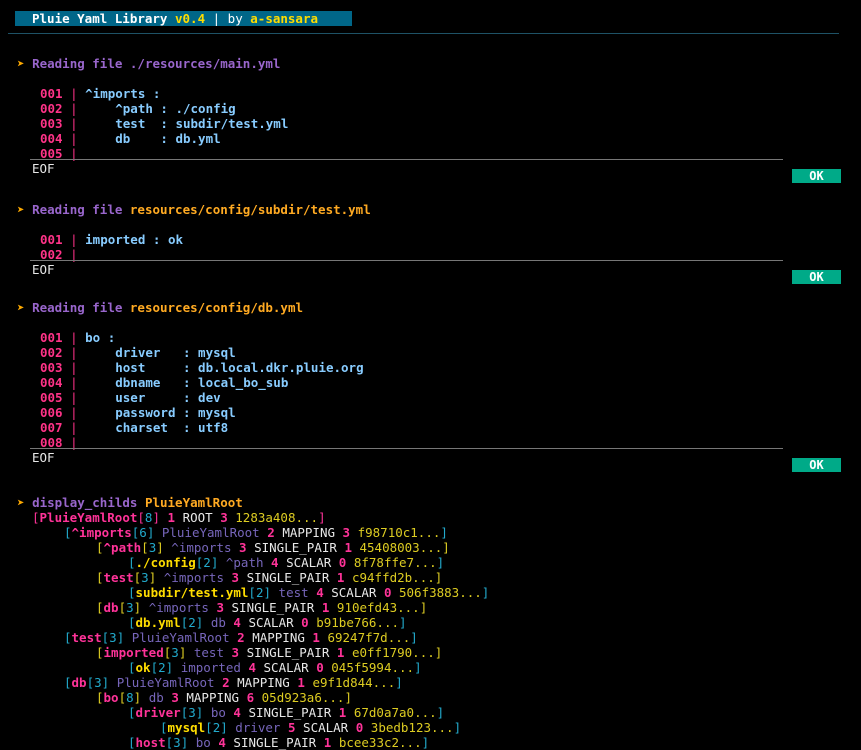 This screenshot has height=750, width=861. I want to click on file-path: resources/config/subdir/test.yml, so click(250, 209).